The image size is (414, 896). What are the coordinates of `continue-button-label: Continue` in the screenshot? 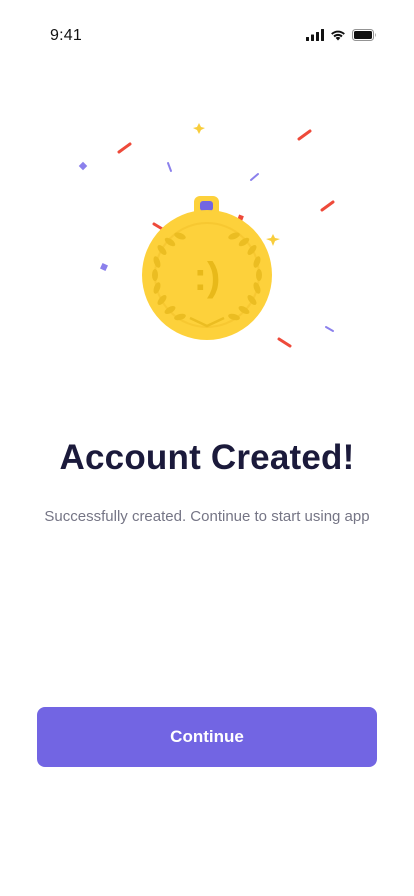 It's located at (207, 736).